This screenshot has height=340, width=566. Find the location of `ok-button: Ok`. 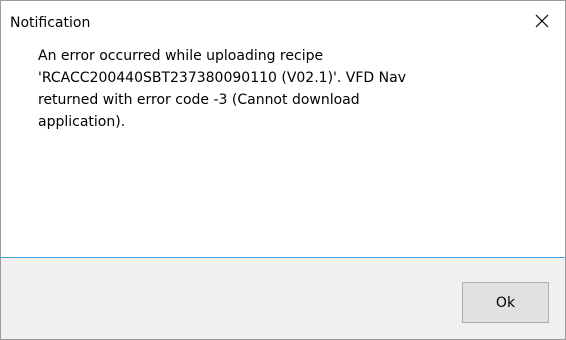

ok-button: Ok is located at coordinates (505, 302).